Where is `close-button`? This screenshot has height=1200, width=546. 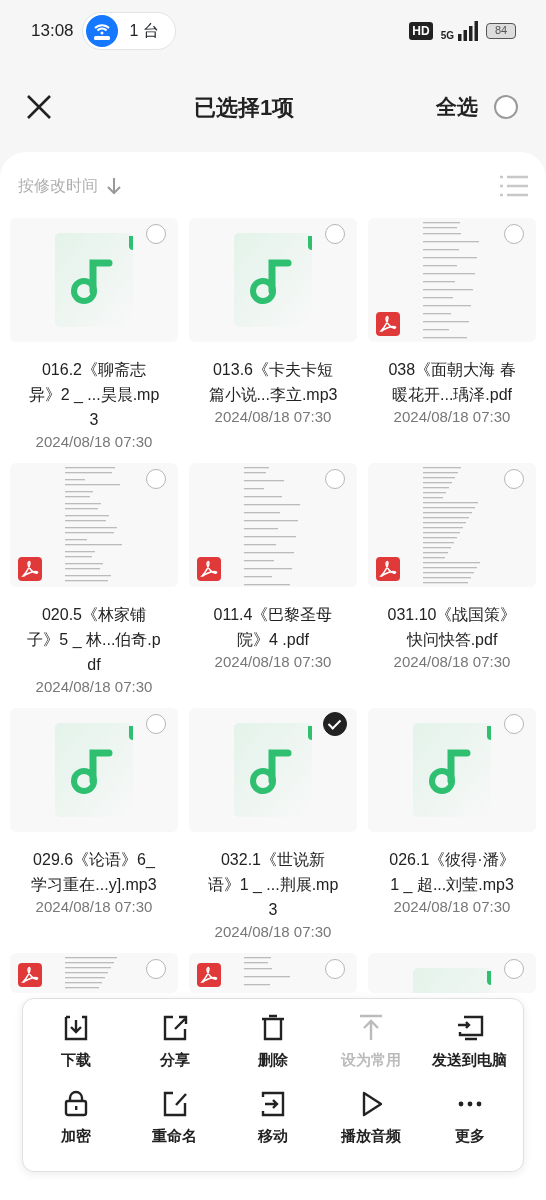 close-button is located at coordinates (39, 107).